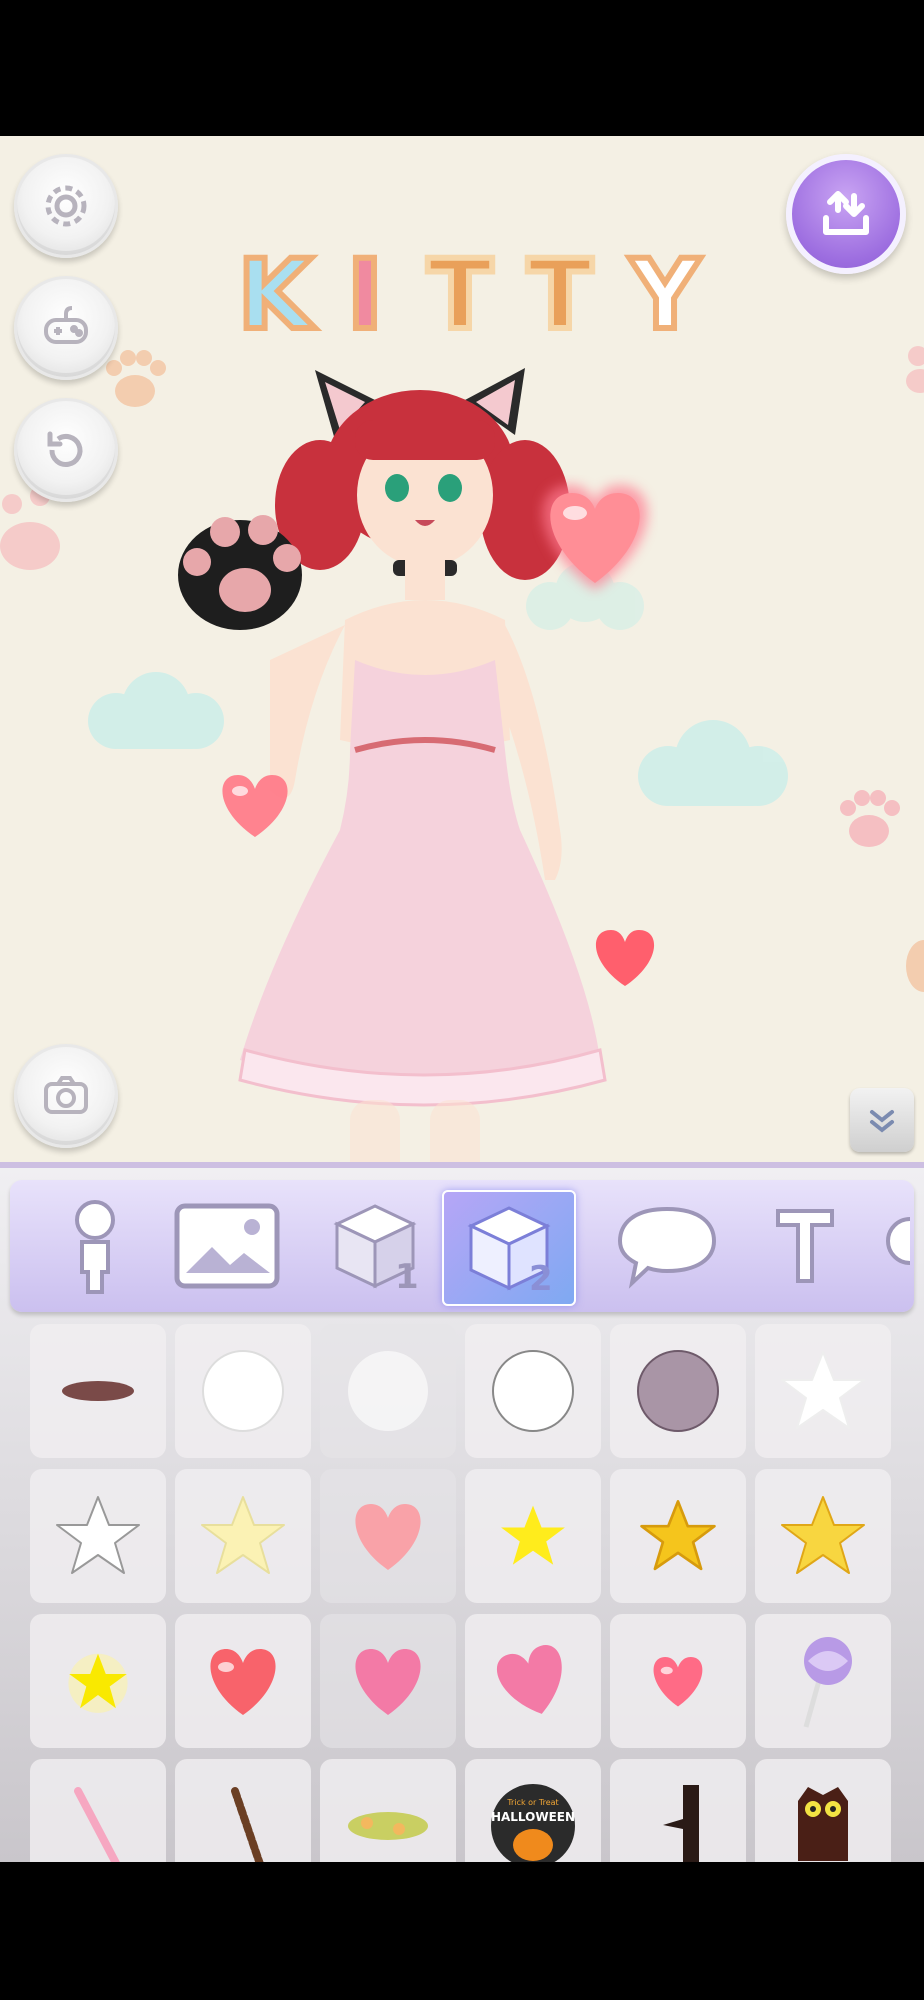 The image size is (924, 2000). I want to click on item-gold-star-large, so click(823, 1536).